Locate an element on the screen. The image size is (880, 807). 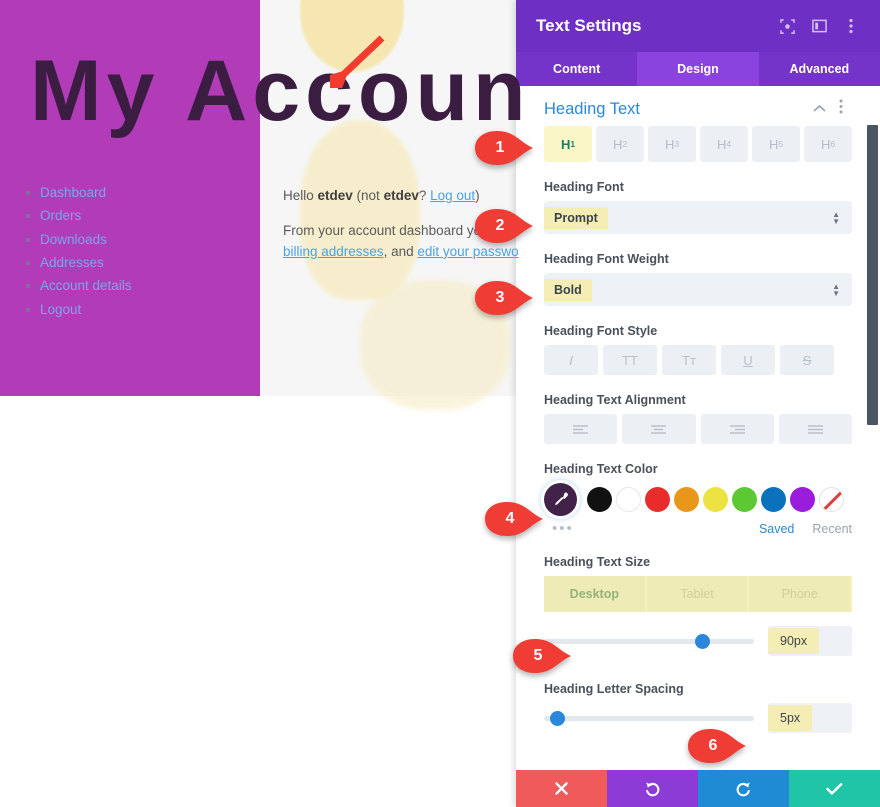
step-badge-1: 1 is located at coordinates (503, 148).